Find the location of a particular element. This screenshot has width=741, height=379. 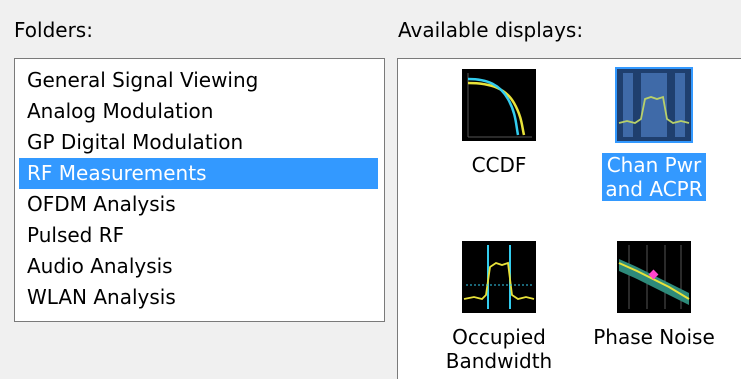

folder-item-pulsed-rf: Pulsed RF is located at coordinates (198, 235).